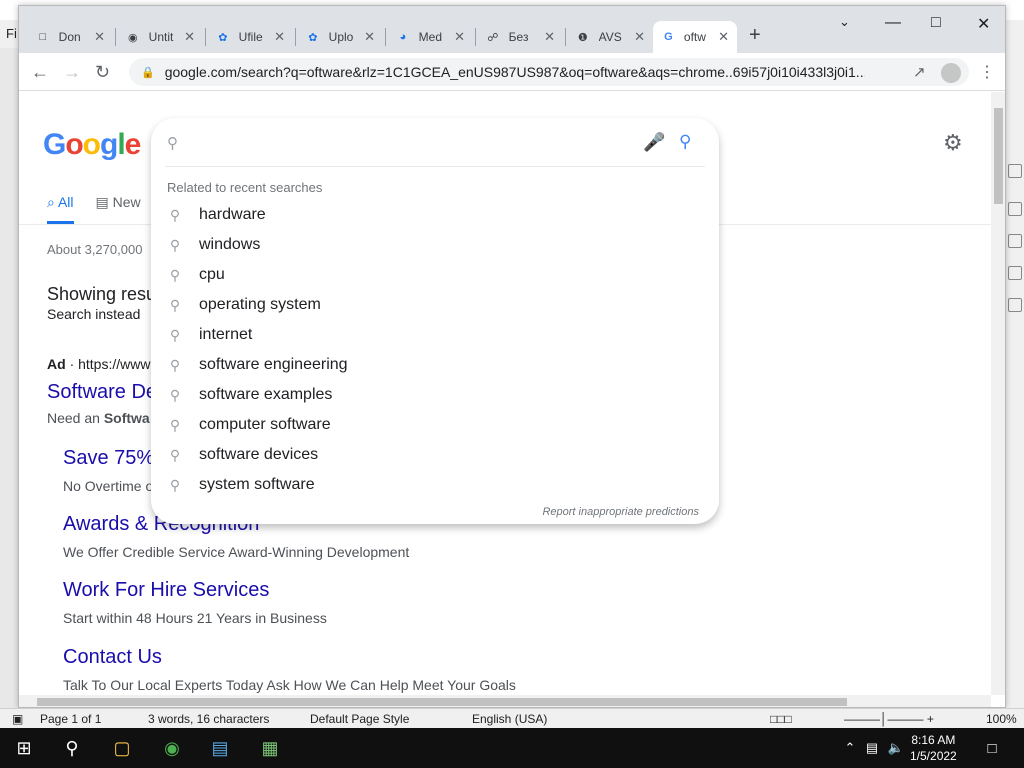  I want to click on related-searches-label: Related to recent searches, so click(245, 187).